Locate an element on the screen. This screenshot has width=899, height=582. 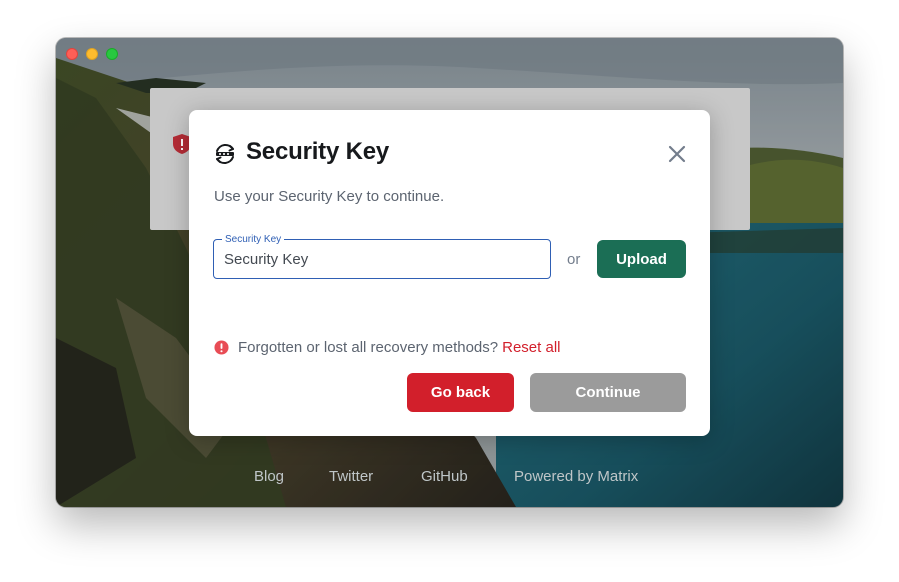
security-key-field-label: Security Key is located at coordinates (253, 240).